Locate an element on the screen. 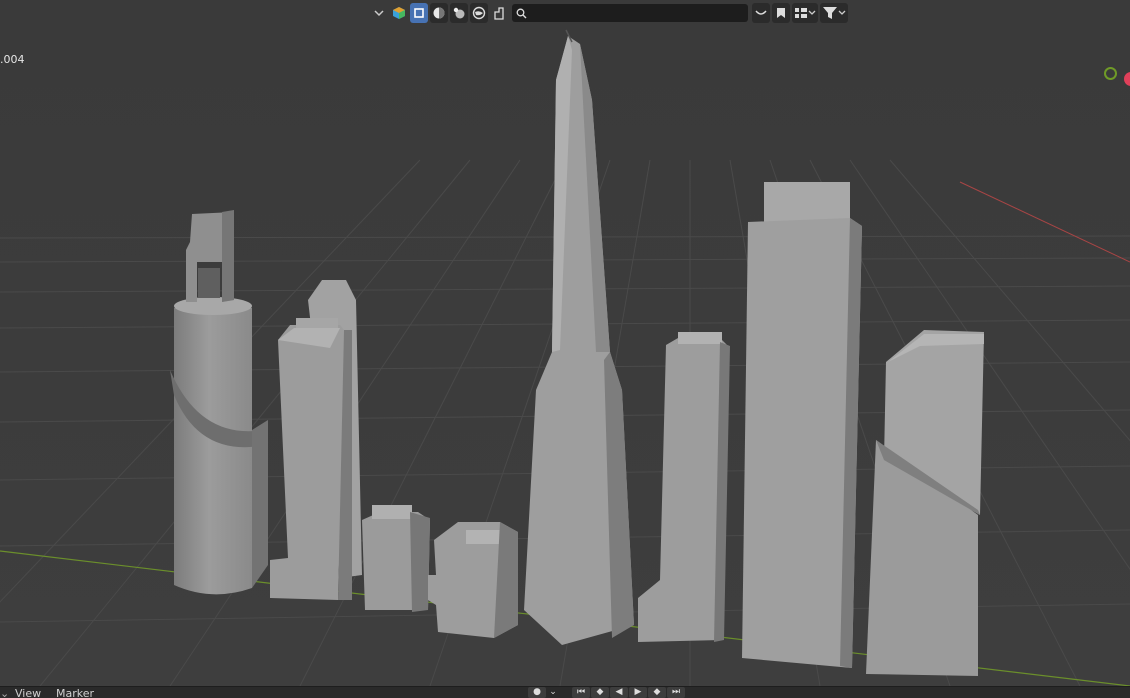 Image resolution: width=1130 pixels, height=698 pixels. timeline-header: ⌄ View Marker ● ⌄ ⏮ ◆ ◀ ▶ ◆ ⏭ is located at coordinates (565, 692).